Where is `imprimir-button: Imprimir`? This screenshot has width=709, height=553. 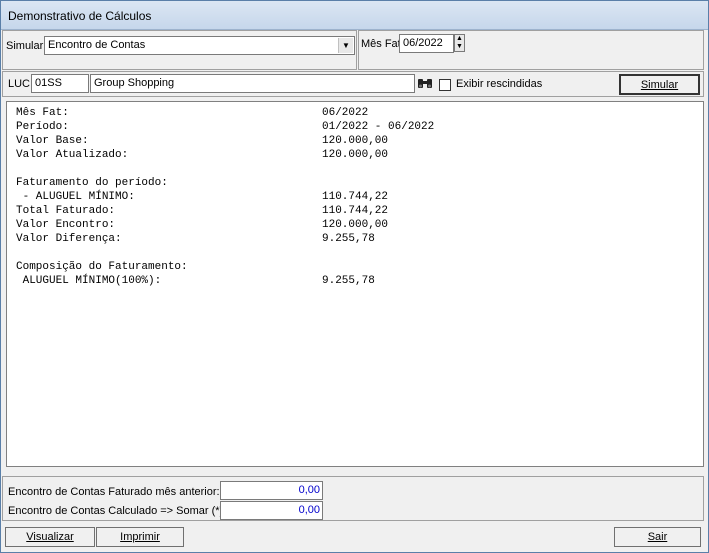 imprimir-button: Imprimir is located at coordinates (140, 537).